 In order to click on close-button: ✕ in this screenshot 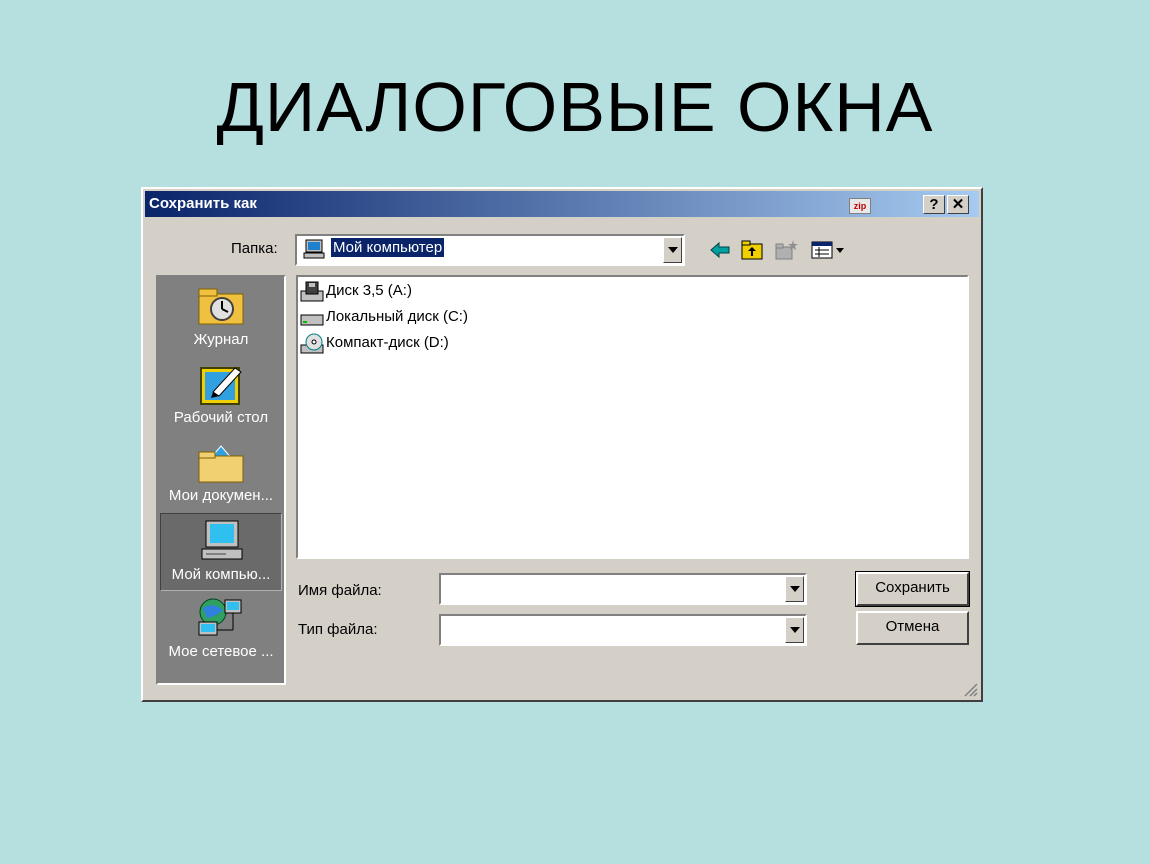, I will do `click(958, 204)`.